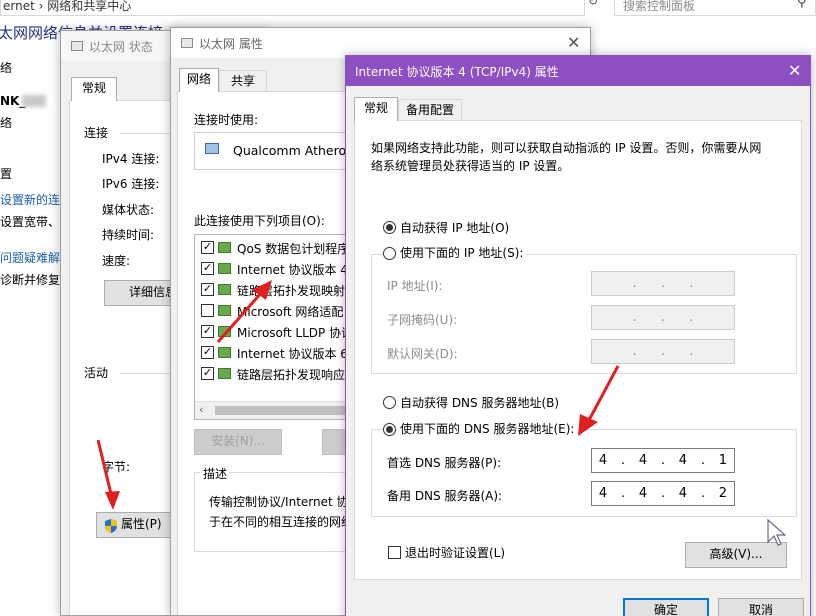 The width and height of the screenshot is (816, 616). What do you see at coordinates (292, 8) in the screenshot?
I see `address-bar: ernet › 网络和共享中心` at bounding box center [292, 8].